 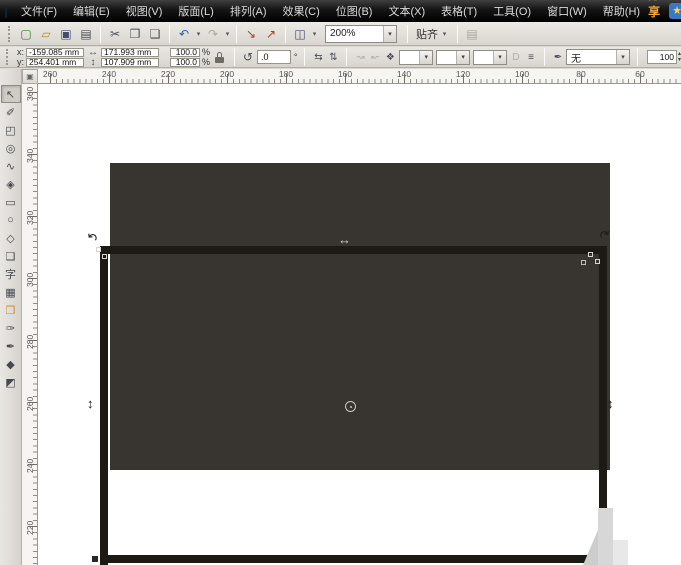 I want to click on opacity-value: 100, so click(x=661, y=57).